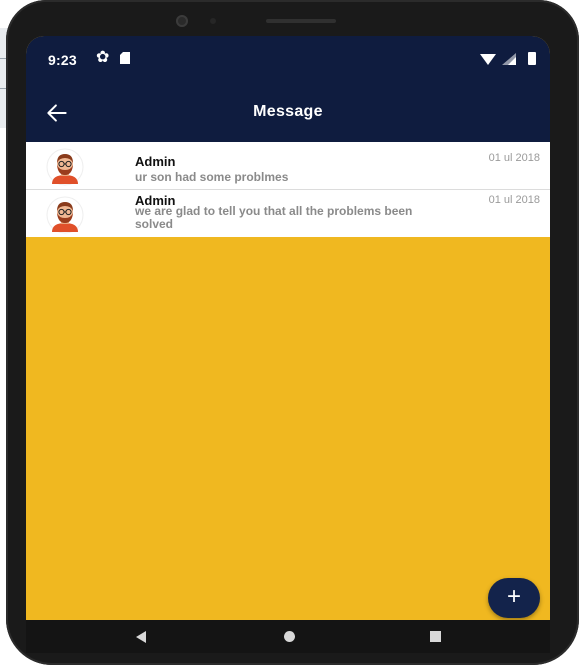 The height and width of the screenshot is (665, 579). I want to click on app-bar: Message, so click(288, 113).